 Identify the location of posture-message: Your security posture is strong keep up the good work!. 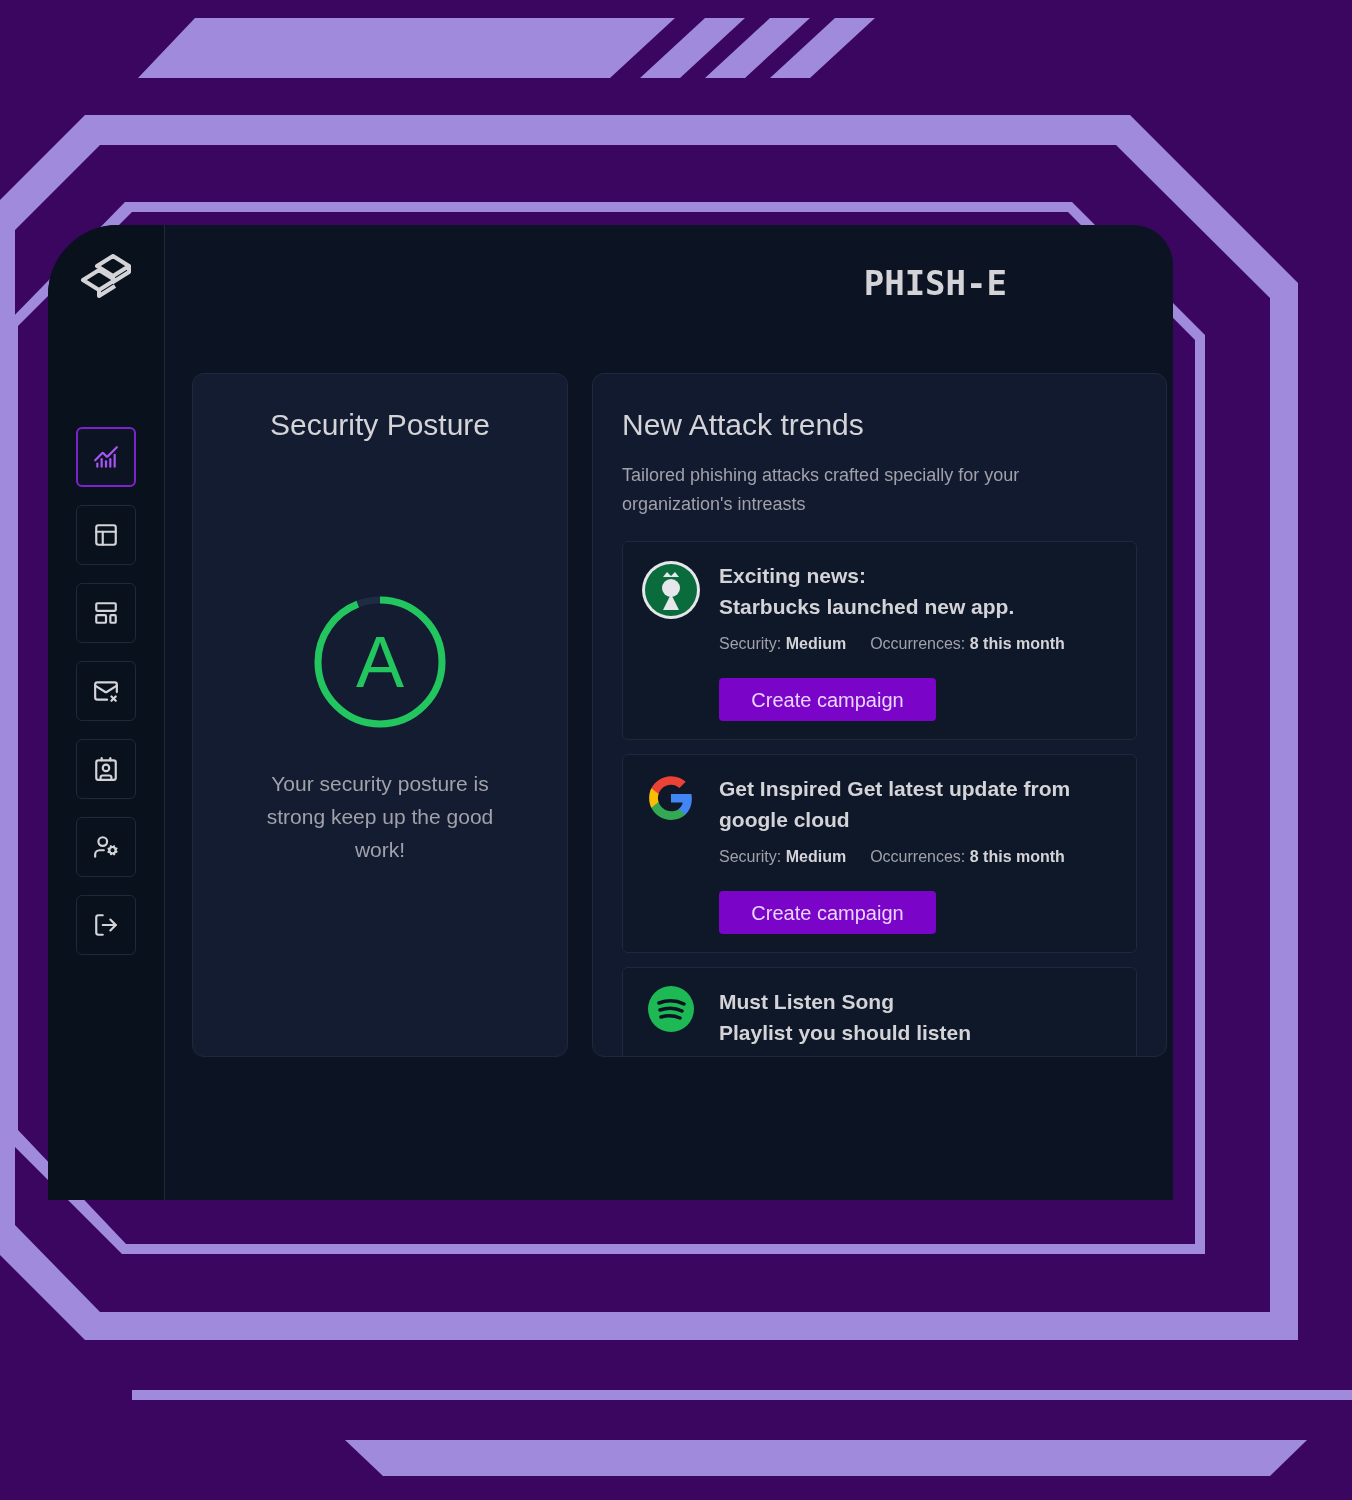
(380, 817).